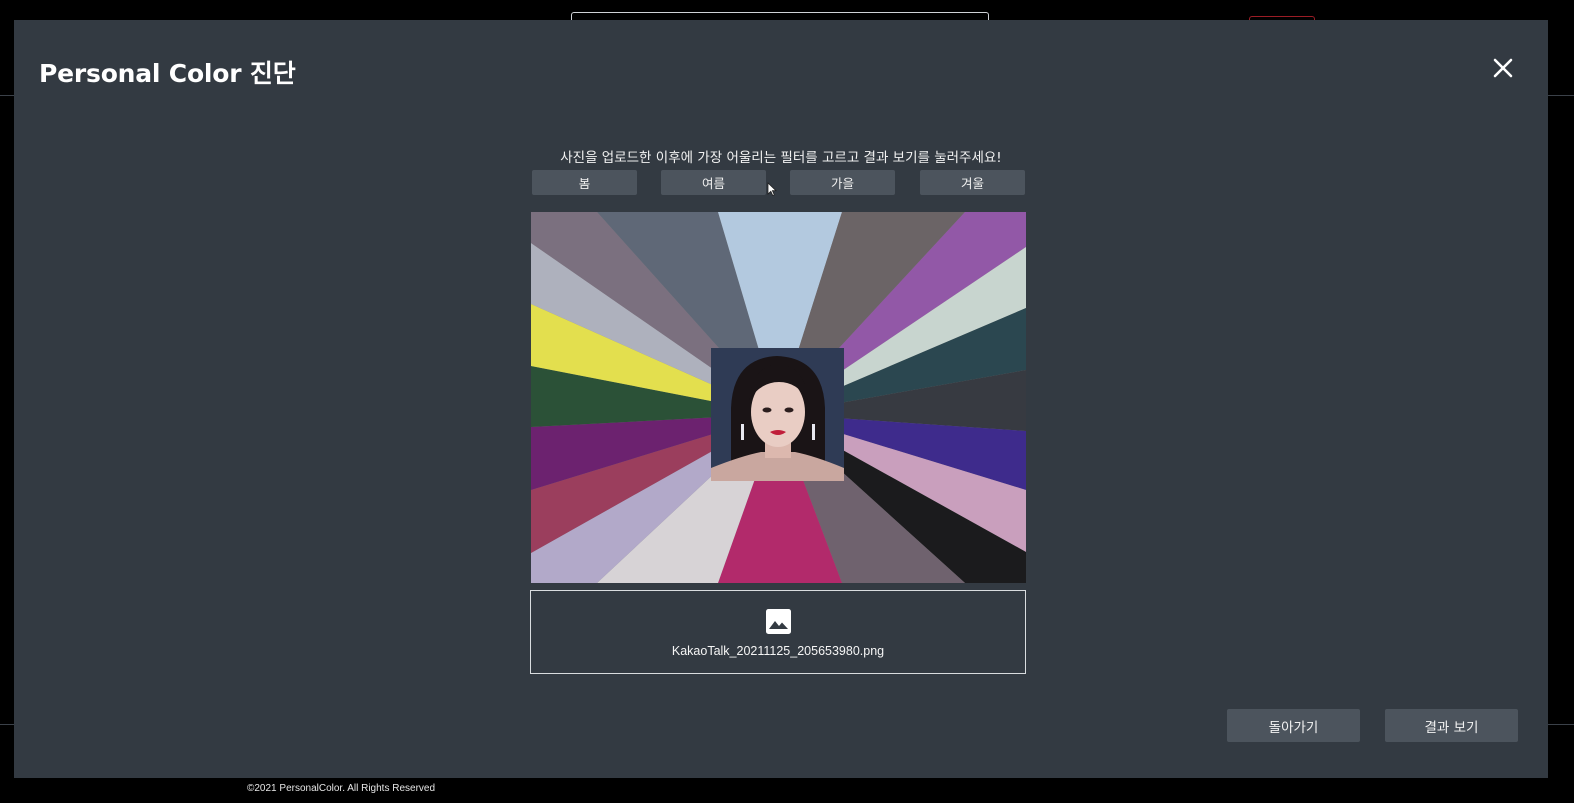  What do you see at coordinates (777, 414) in the screenshot?
I see `uploaded-photo` at bounding box center [777, 414].